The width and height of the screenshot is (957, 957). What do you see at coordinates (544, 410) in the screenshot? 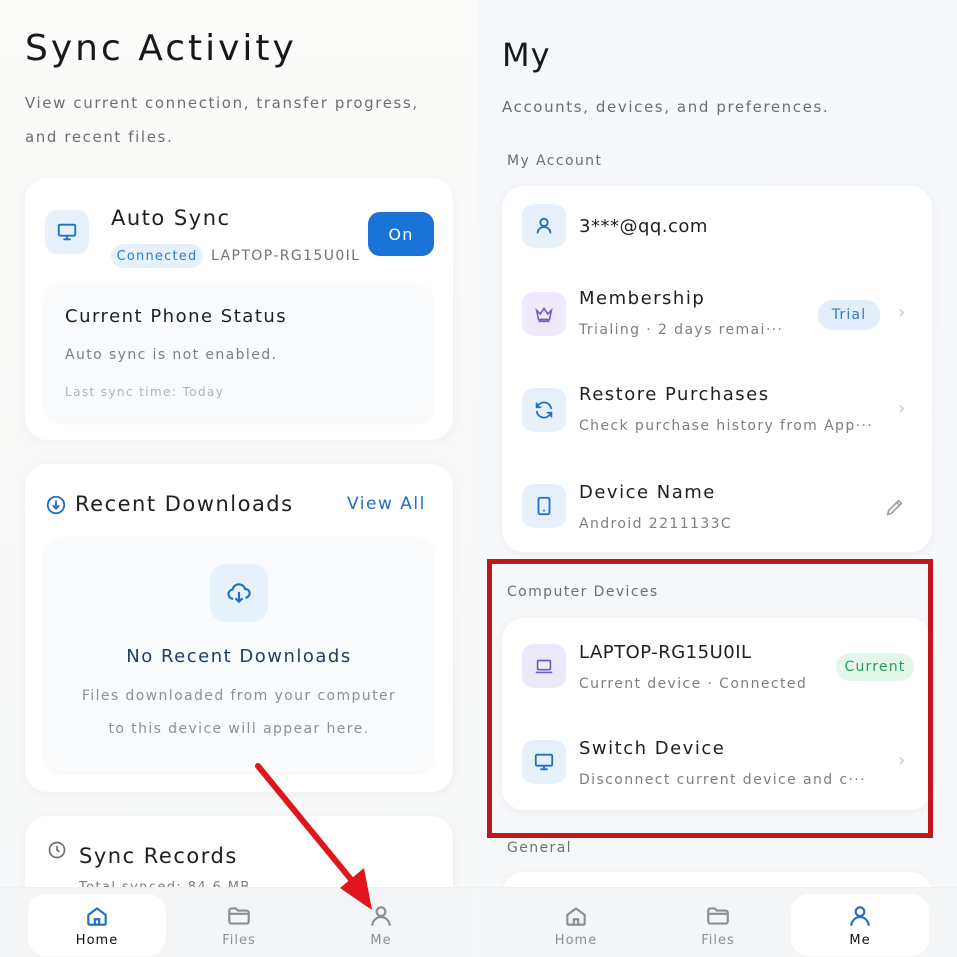
I see `refresh-icon` at bounding box center [544, 410].